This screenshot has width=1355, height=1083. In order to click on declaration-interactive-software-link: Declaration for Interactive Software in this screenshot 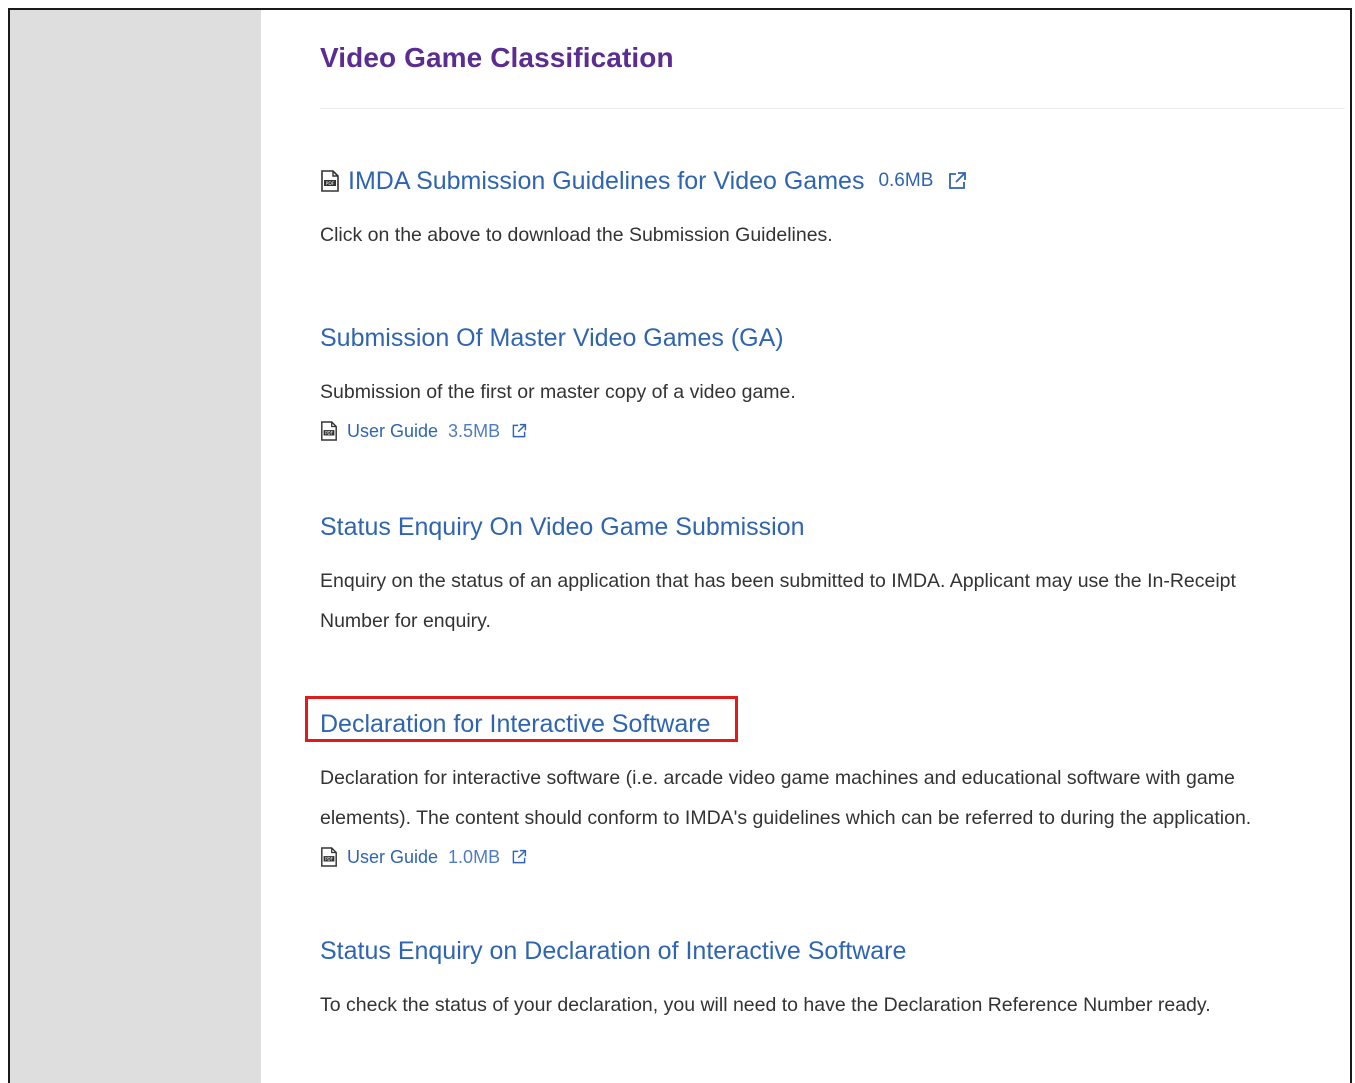, I will do `click(515, 724)`.